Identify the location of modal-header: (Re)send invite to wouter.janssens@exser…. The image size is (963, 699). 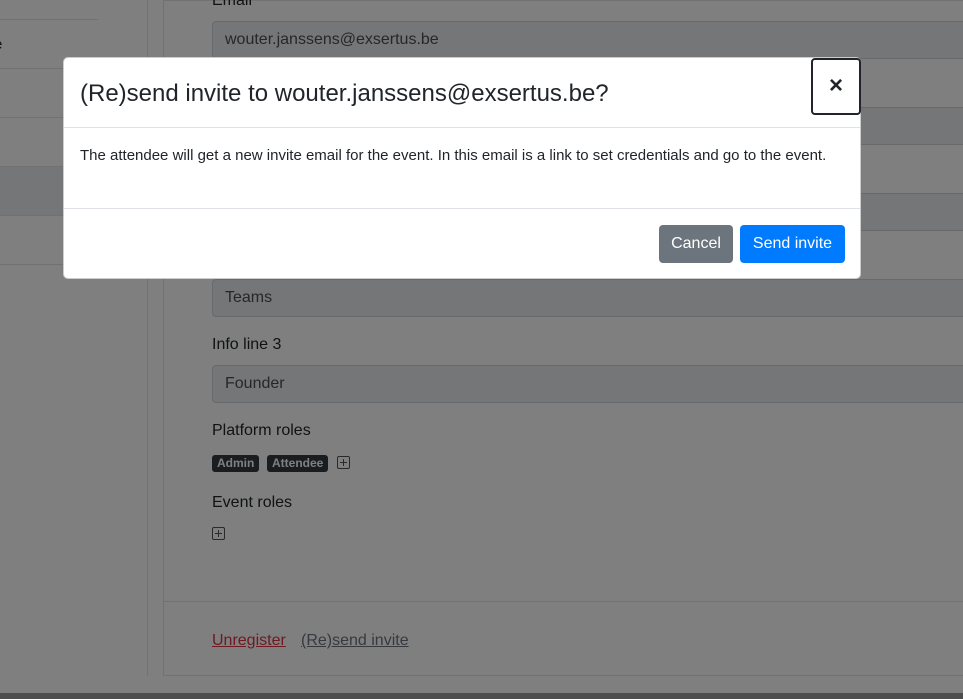
(462, 93).